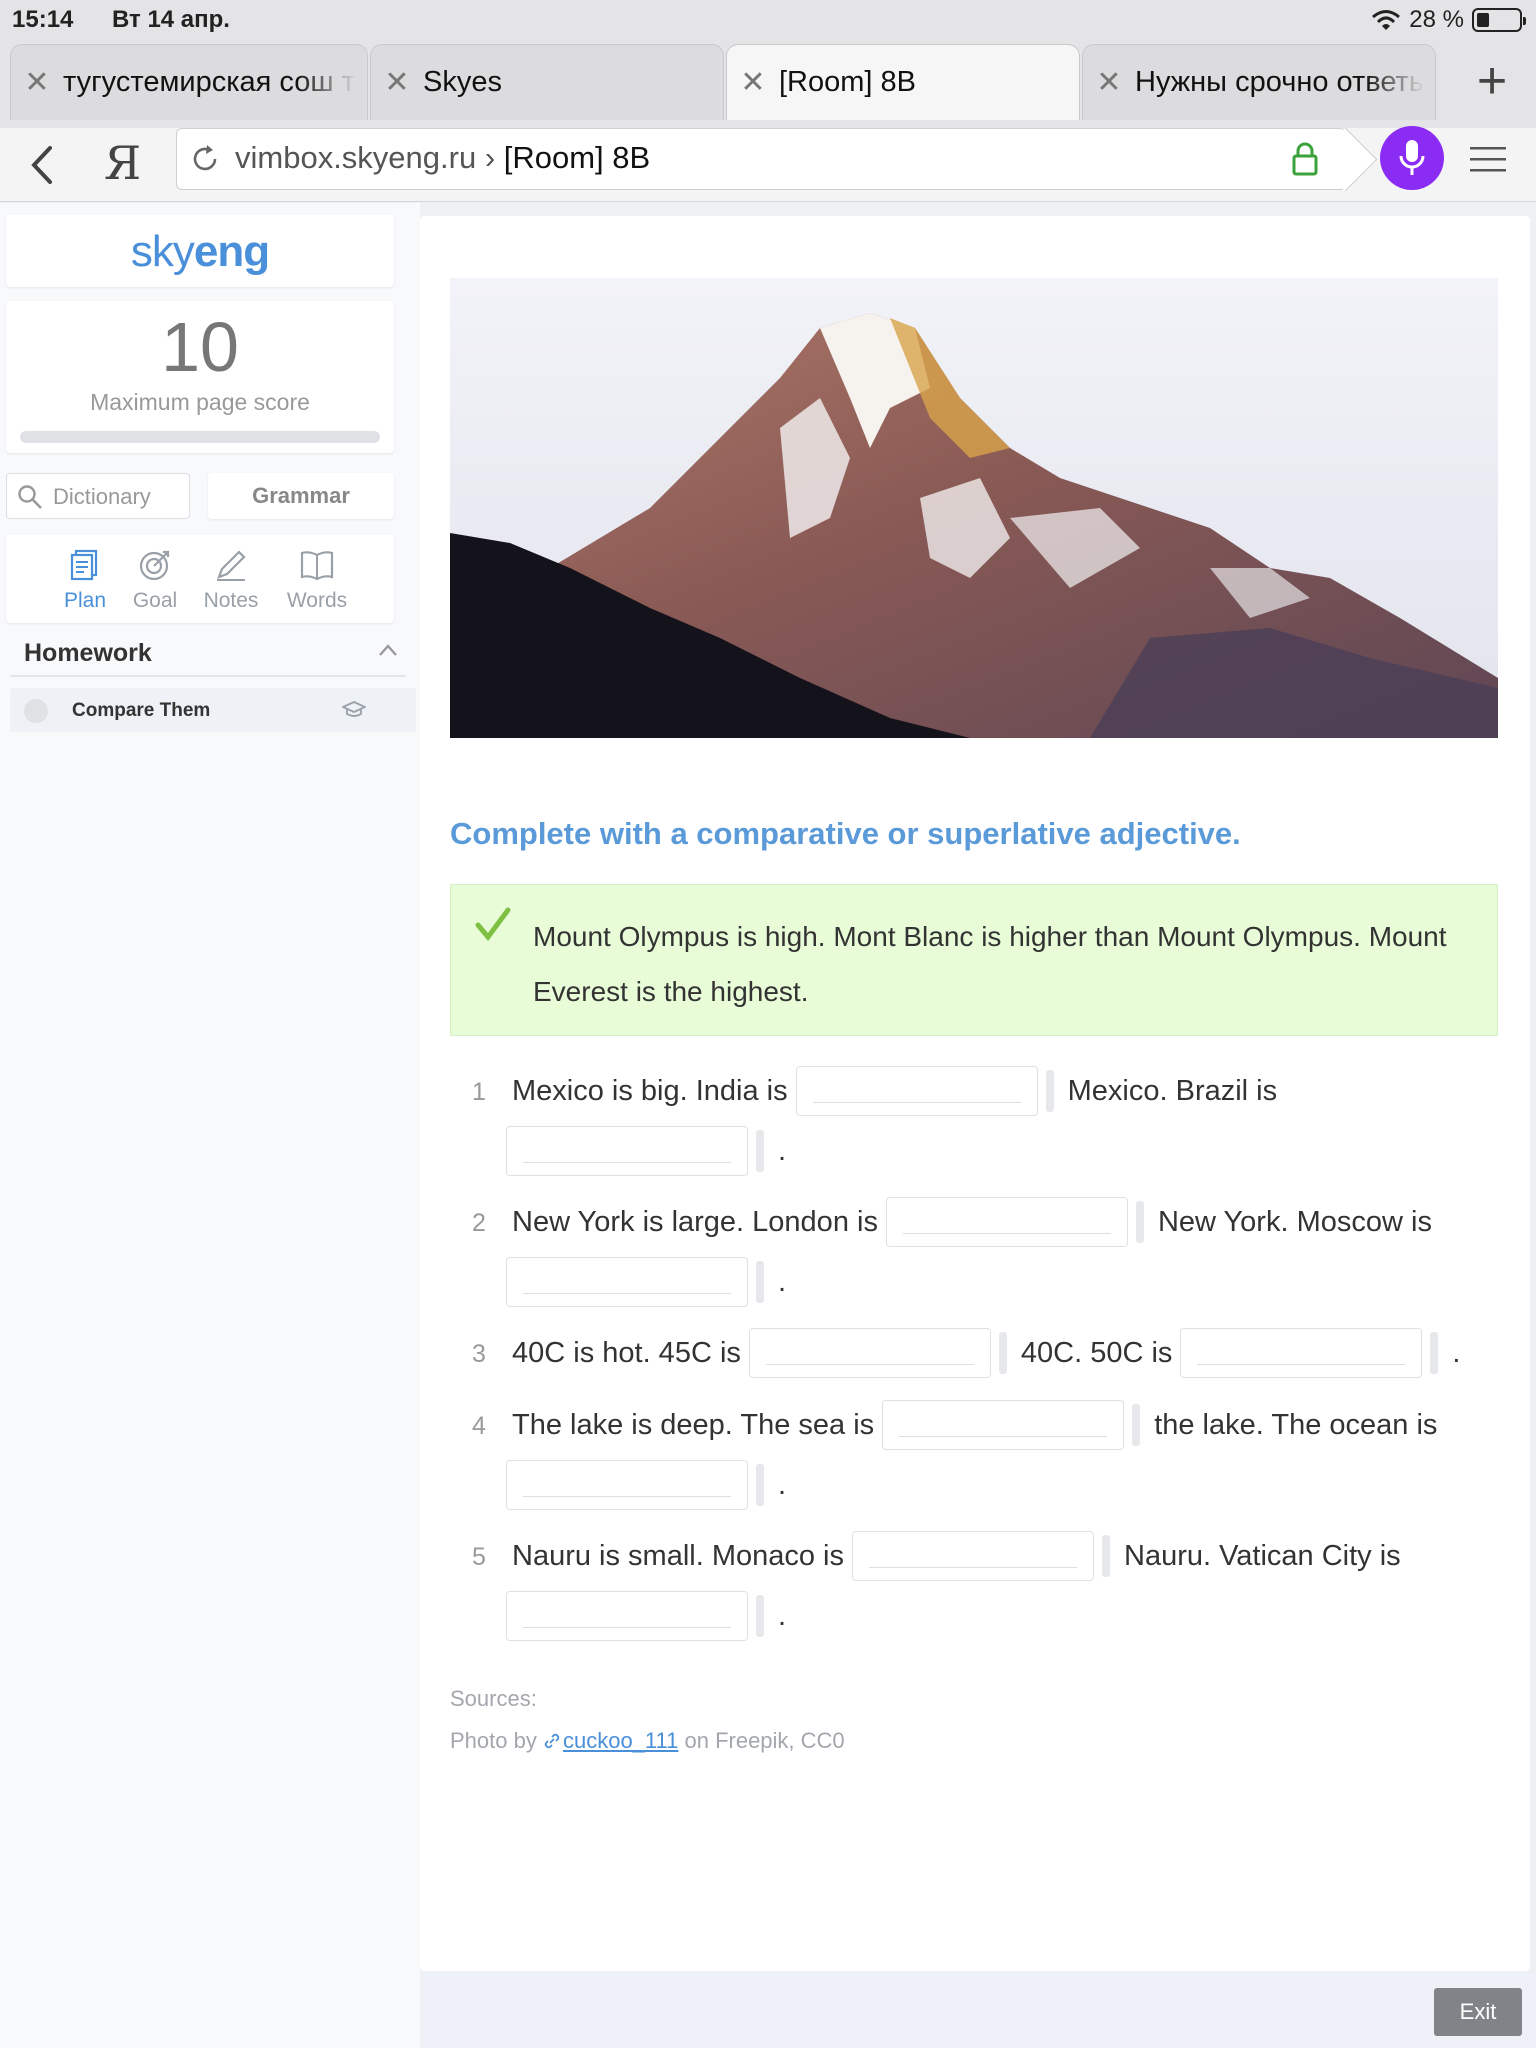 Image resolution: width=1536 pixels, height=2048 pixels. I want to click on sources-label: Sources:, so click(493, 1698).